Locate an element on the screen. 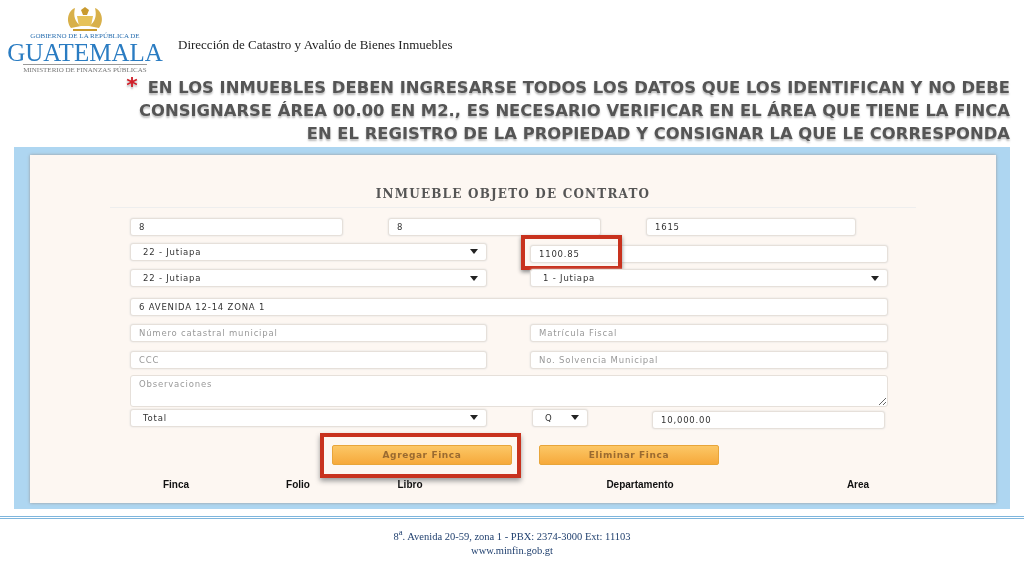 The image size is (1024, 576). dropdown: Q is located at coordinates (560, 417).